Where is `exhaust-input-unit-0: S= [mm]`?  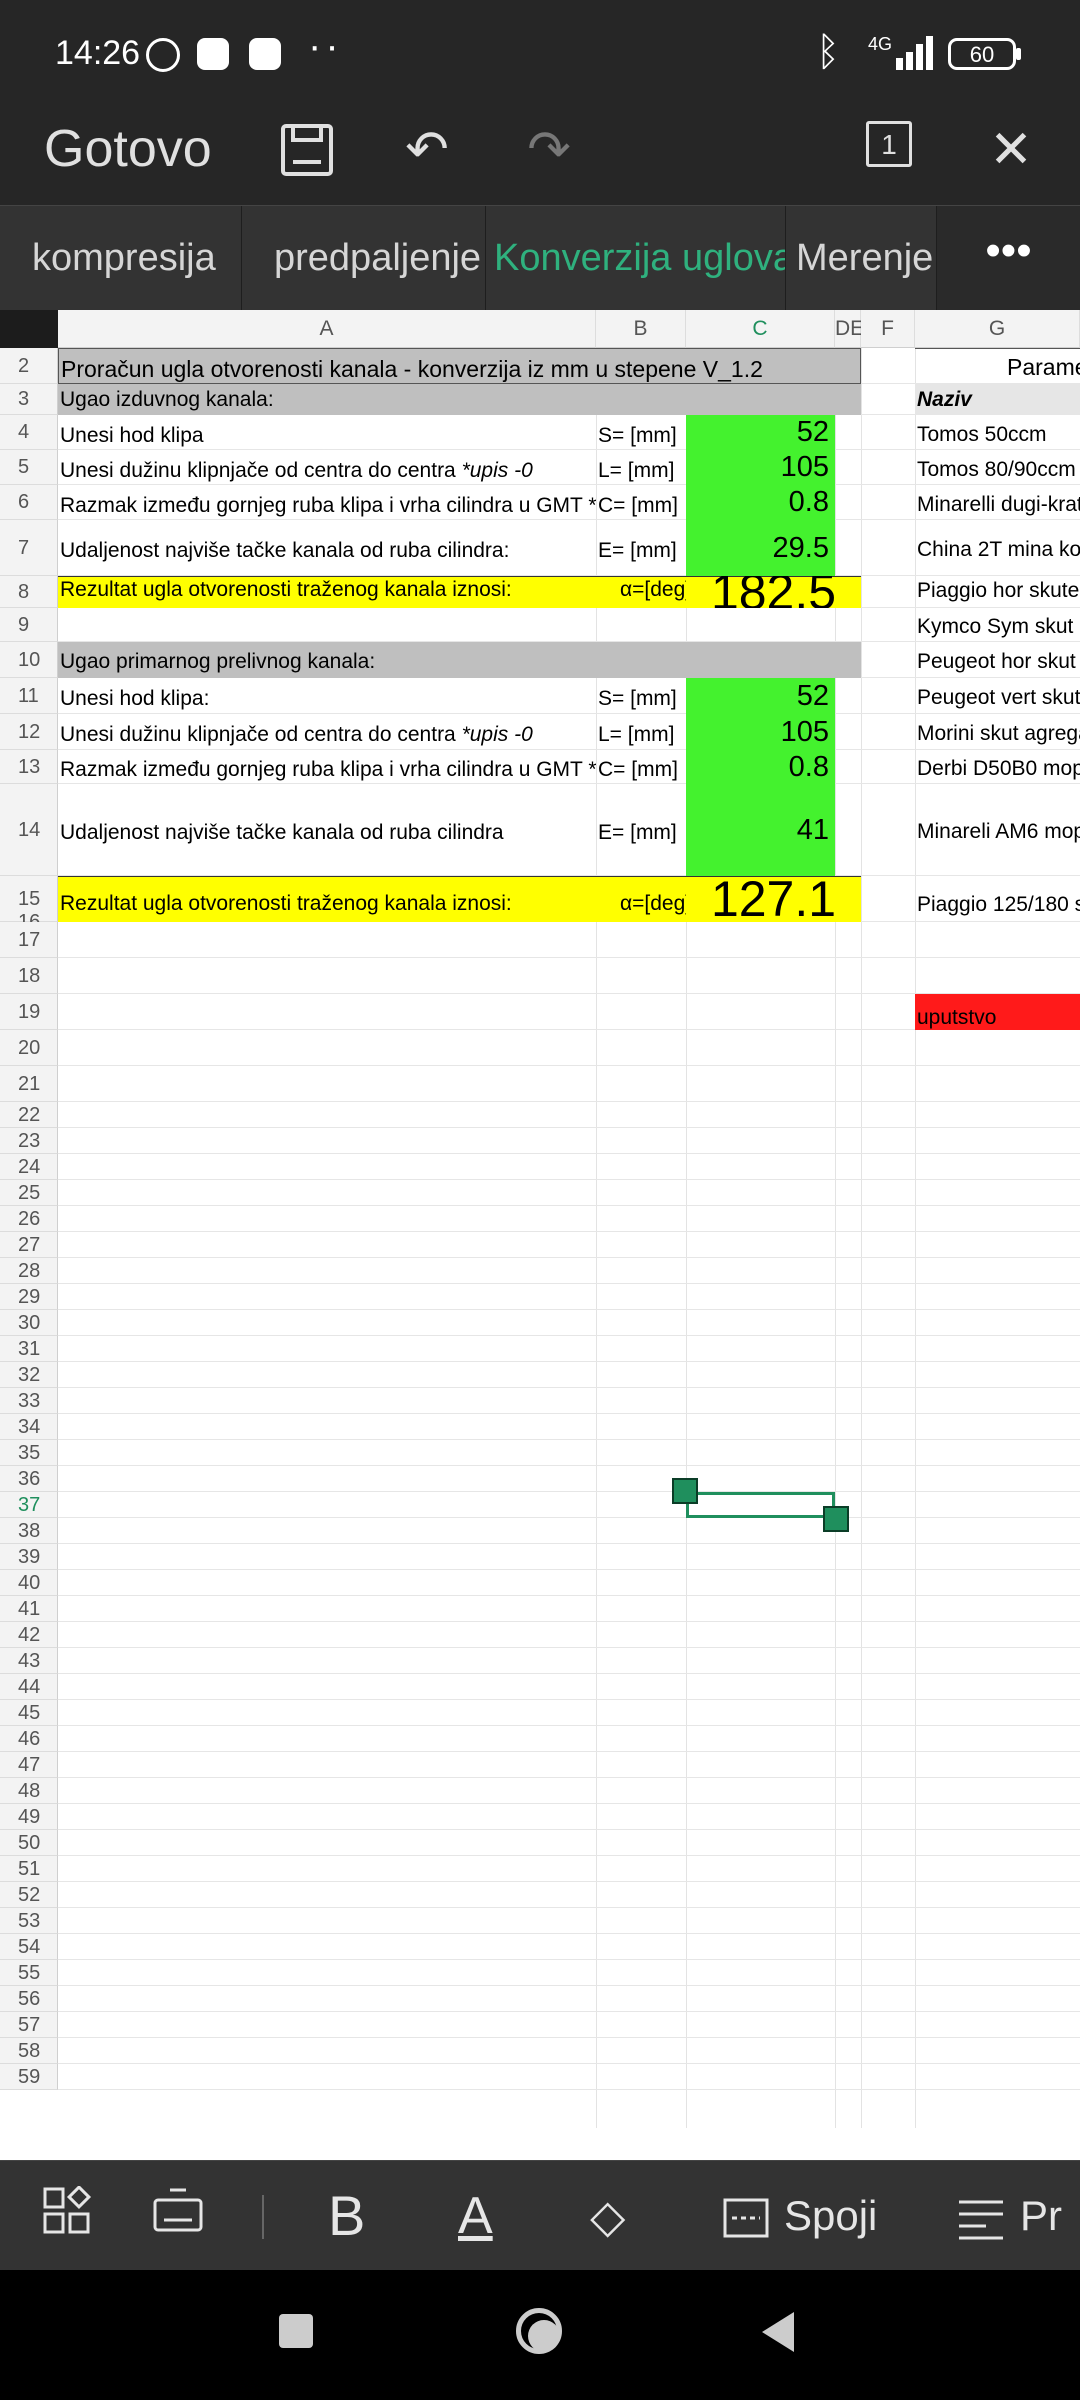
exhaust-input-unit-0: S= [mm] is located at coordinates (641, 432).